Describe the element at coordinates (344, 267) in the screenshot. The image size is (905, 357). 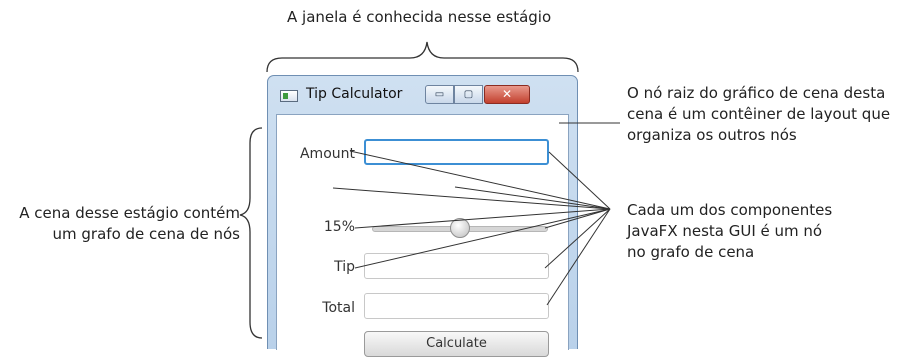
I see `tip-label: Tip` at that location.